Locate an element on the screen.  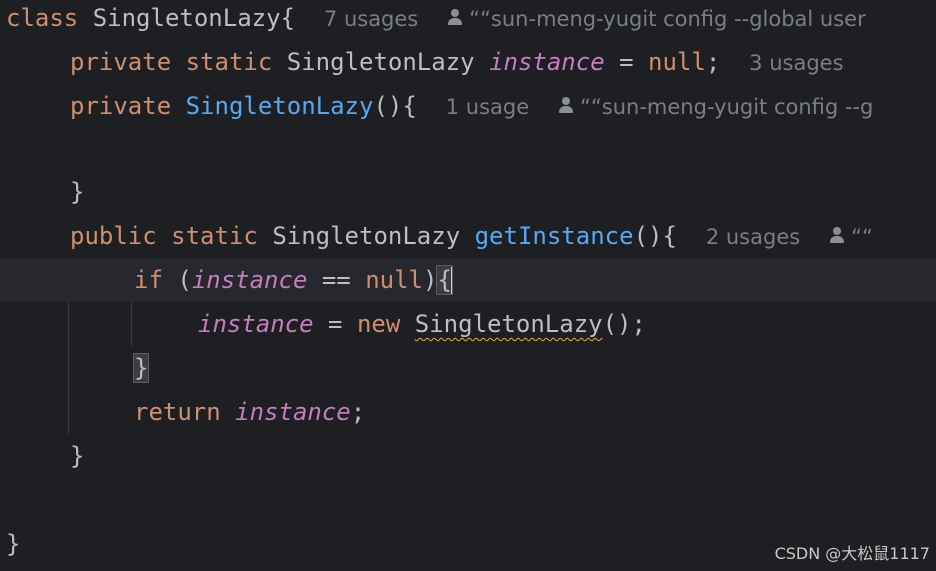
method-name: getInstance is located at coordinates (554, 236).